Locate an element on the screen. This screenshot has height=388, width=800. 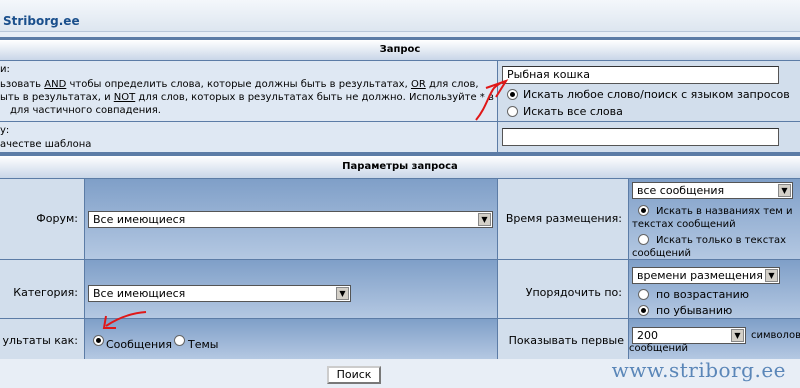
search-submit-button: Поиск is located at coordinates (354, 375).